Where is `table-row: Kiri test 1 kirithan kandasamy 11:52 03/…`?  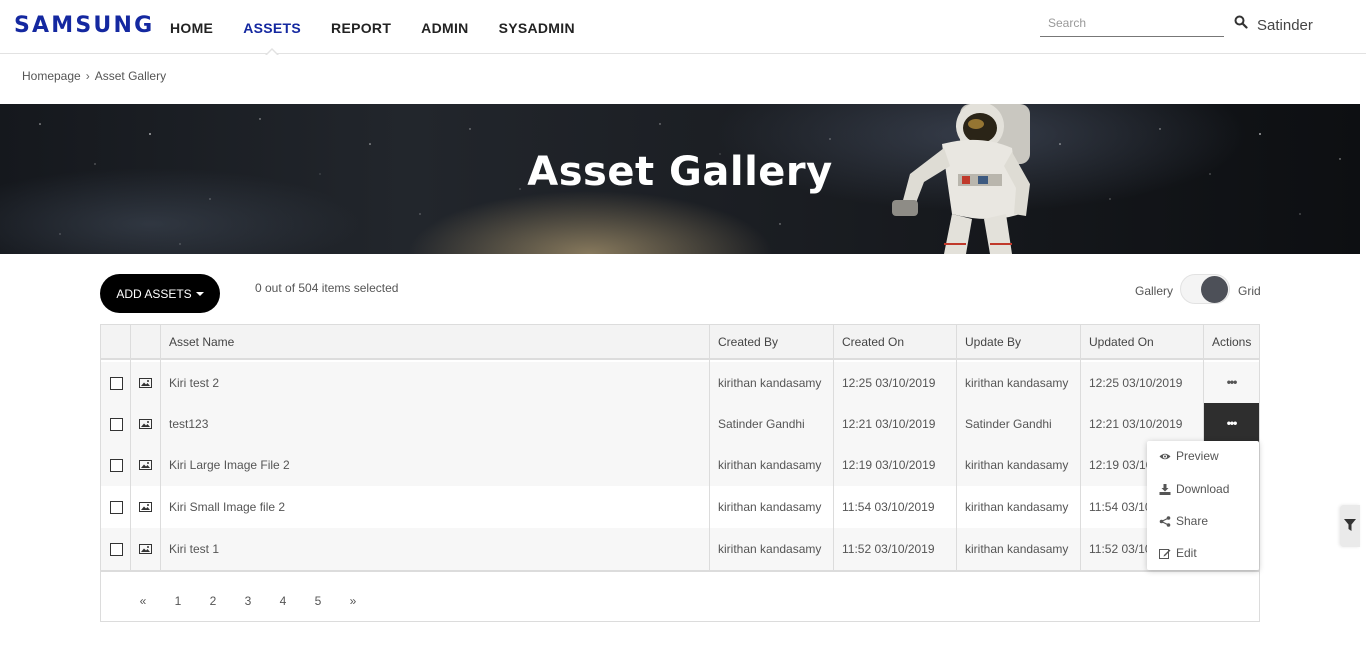 table-row: Kiri test 1 kirithan kandasamy 11:52 03/… is located at coordinates (680, 549).